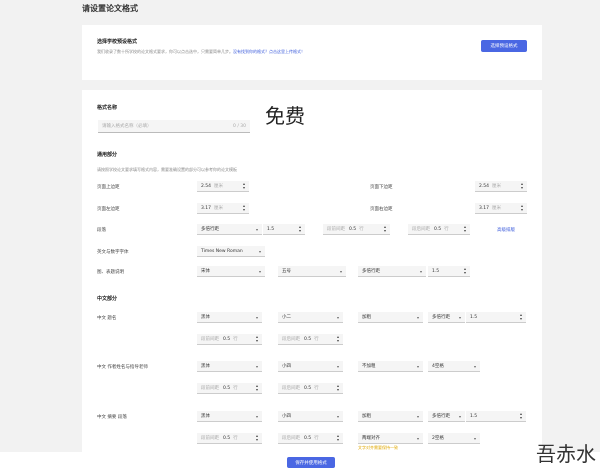  I want to click on select-dropdown: 两端对齐 ▾, so click(390, 438).